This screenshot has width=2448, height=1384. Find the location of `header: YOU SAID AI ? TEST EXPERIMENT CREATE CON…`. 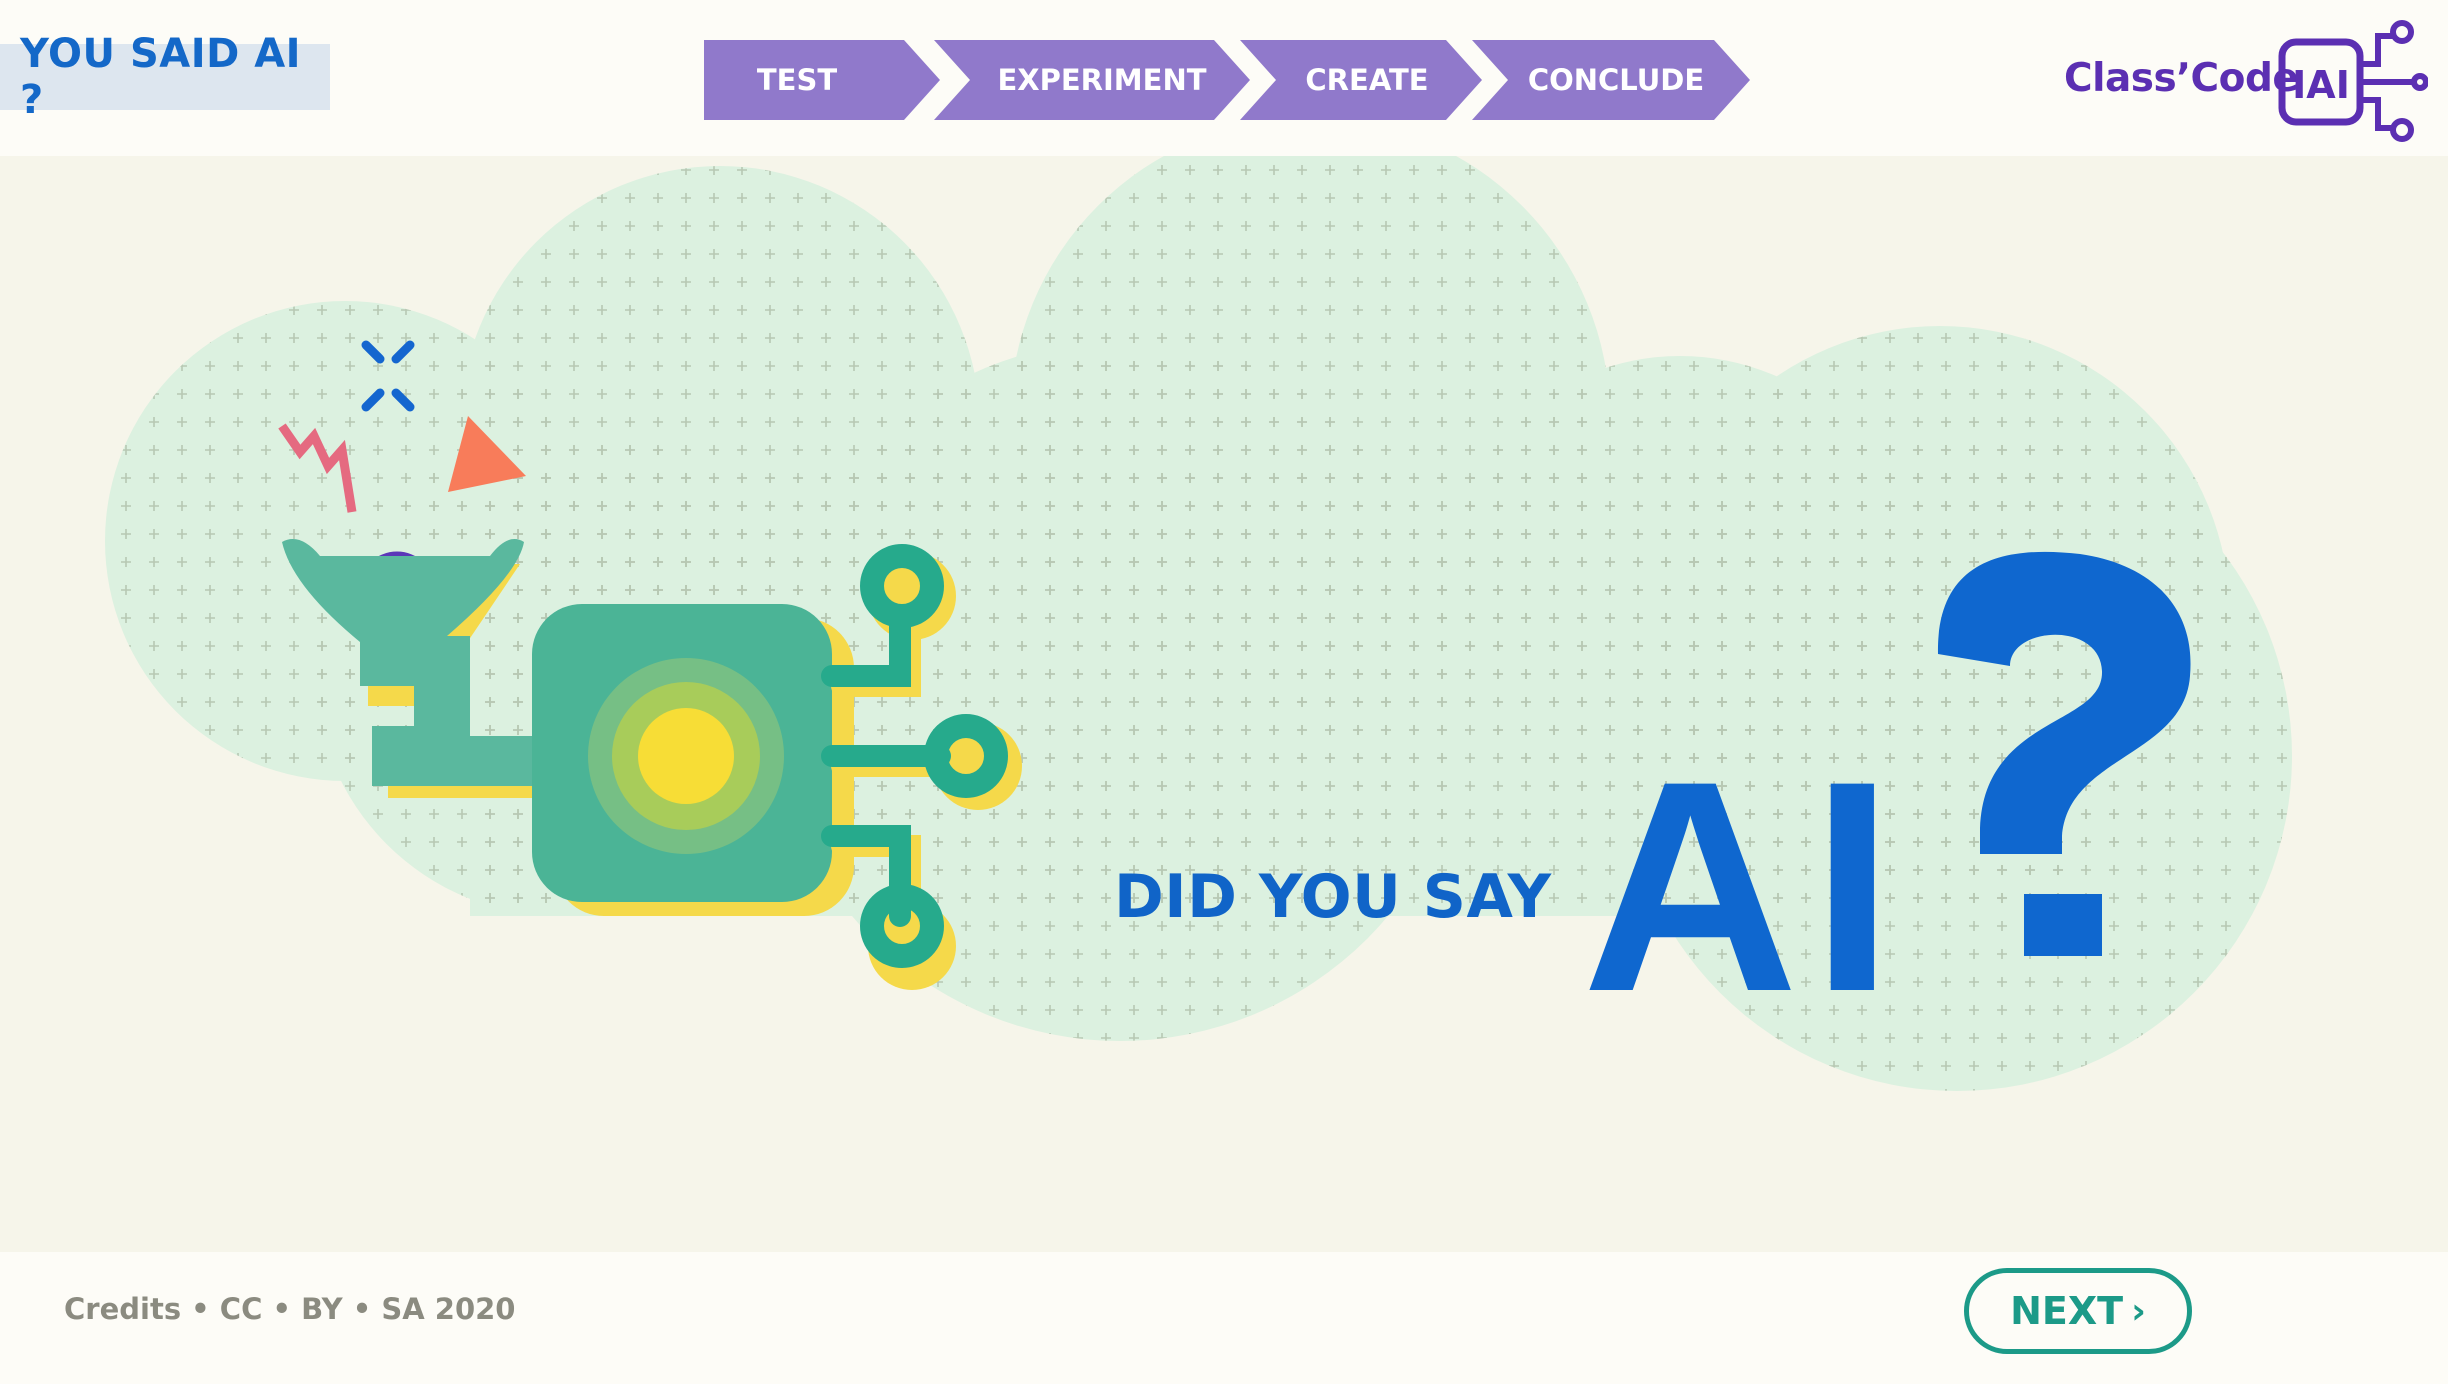

header: YOU SAID AI ? TEST EXPERIMENT CREATE CON… is located at coordinates (1224, 78).